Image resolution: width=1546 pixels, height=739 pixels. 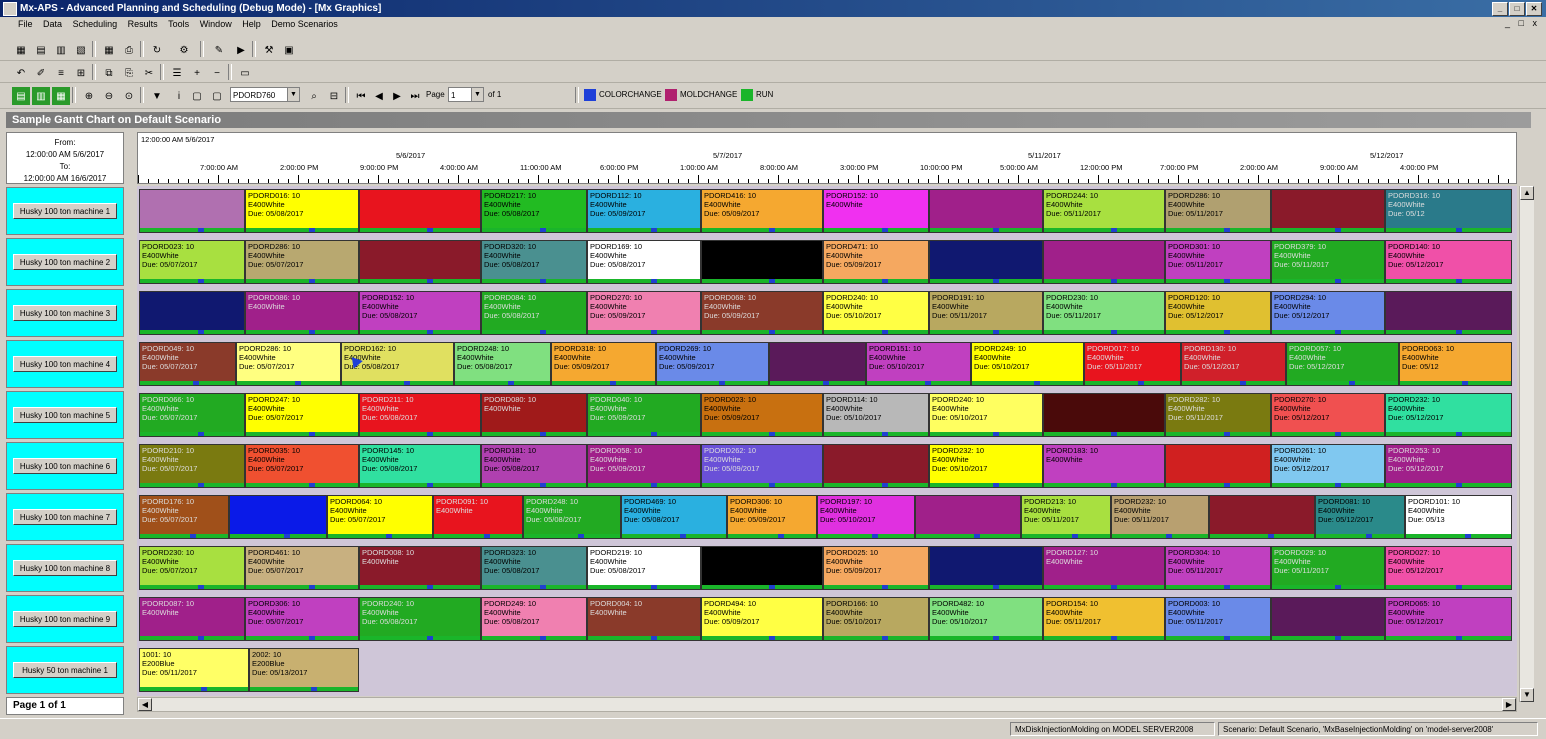 What do you see at coordinates (265, 94) in the screenshot?
I see `order-combo: PDORD760 ▼` at bounding box center [265, 94].